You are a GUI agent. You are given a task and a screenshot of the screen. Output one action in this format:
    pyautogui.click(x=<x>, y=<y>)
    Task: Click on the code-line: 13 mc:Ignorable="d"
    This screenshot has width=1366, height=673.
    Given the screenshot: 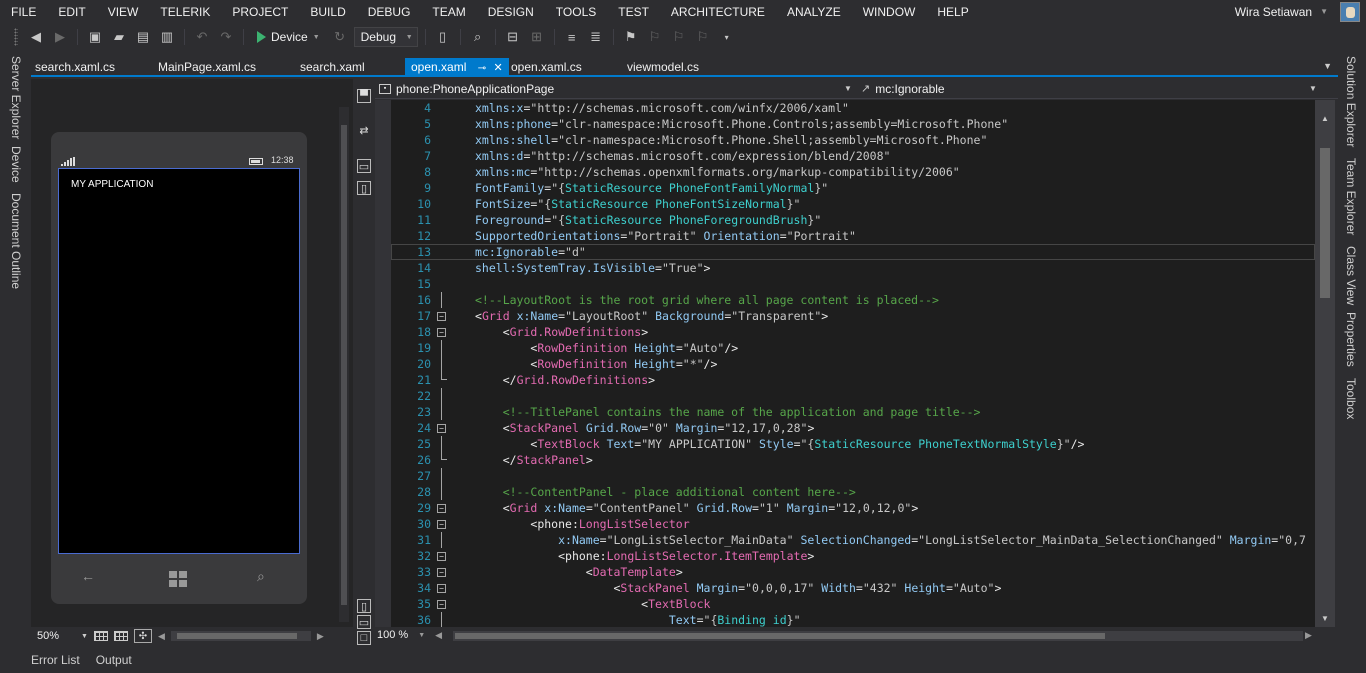 What is the action you would take?
    pyautogui.click(x=853, y=252)
    